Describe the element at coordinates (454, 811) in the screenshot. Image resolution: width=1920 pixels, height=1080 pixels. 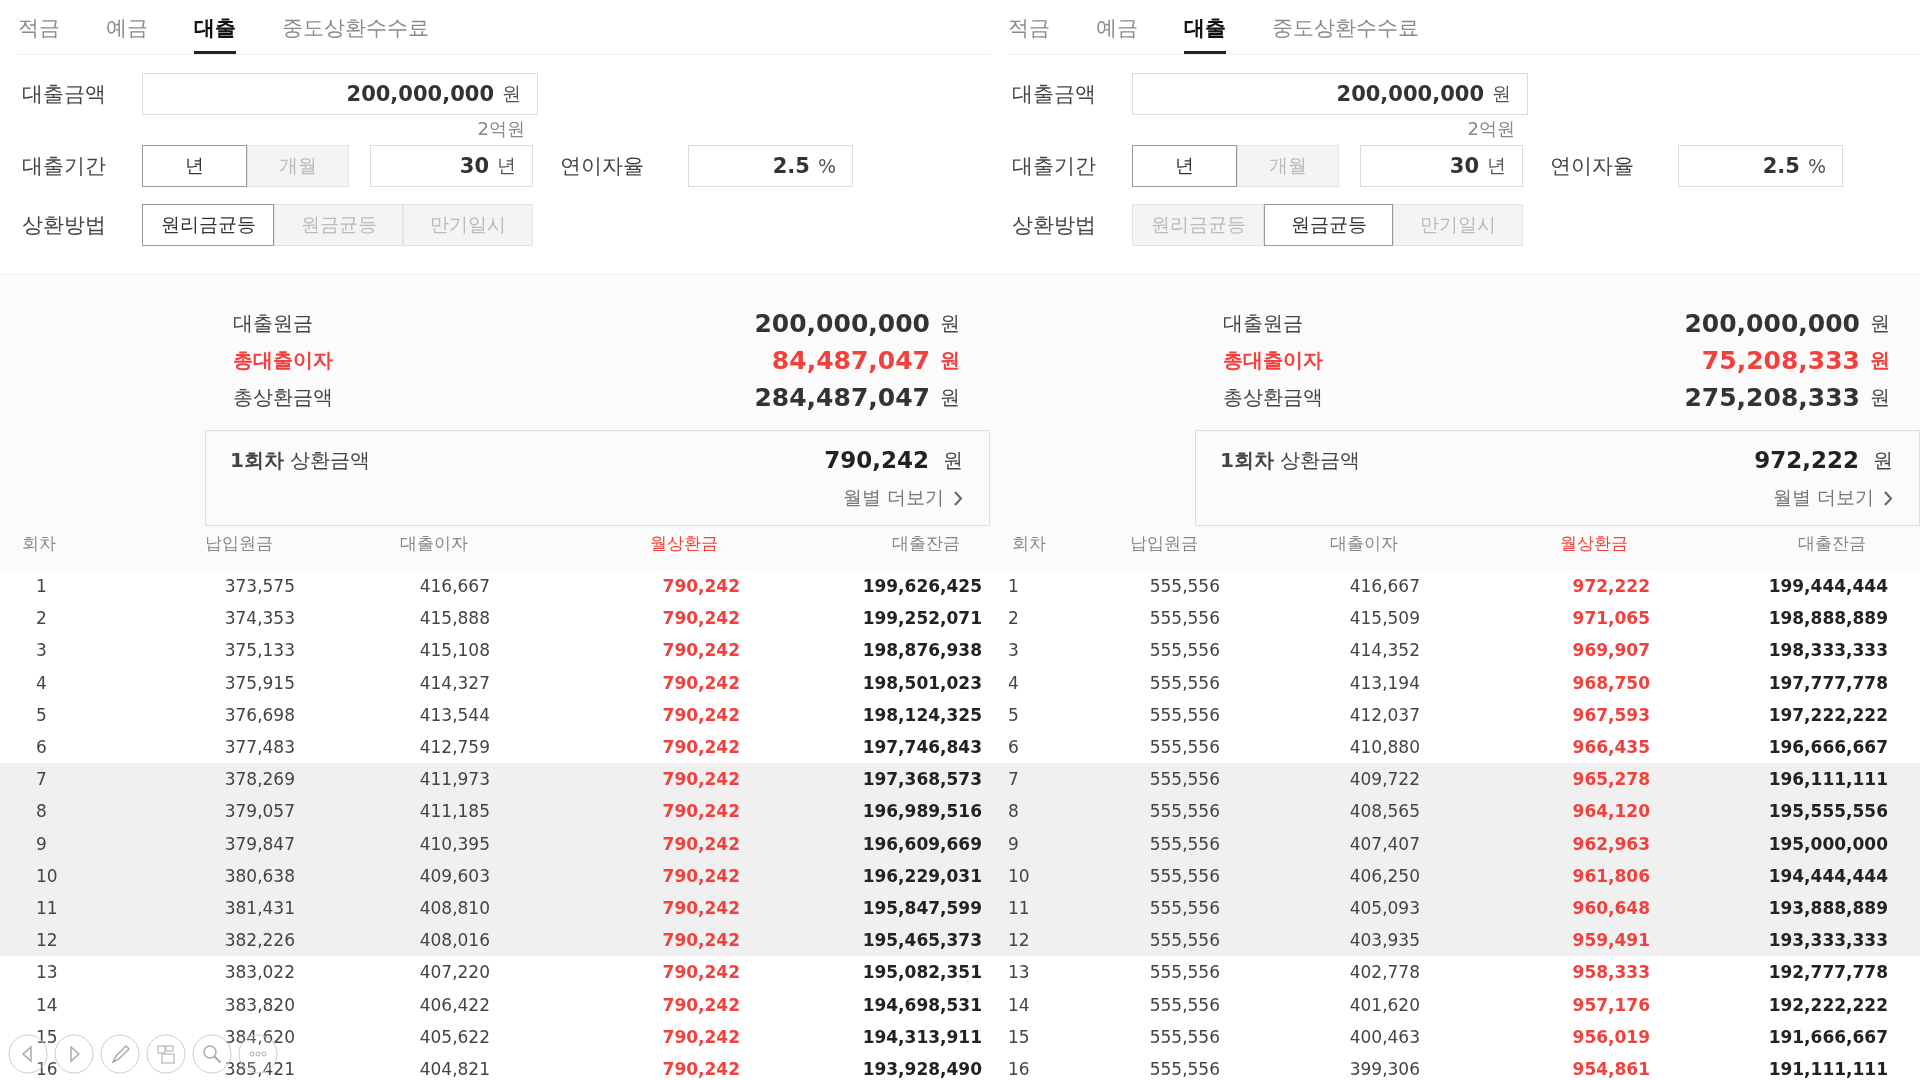
I see `table-cell: 411,185` at that location.